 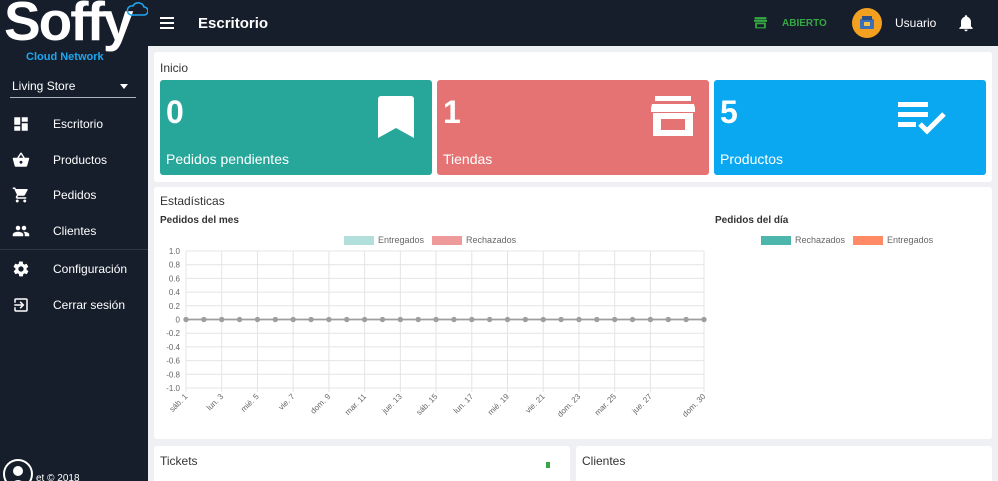 What do you see at coordinates (90, 269) in the screenshot?
I see `sidebar-item-label: Configuración` at bounding box center [90, 269].